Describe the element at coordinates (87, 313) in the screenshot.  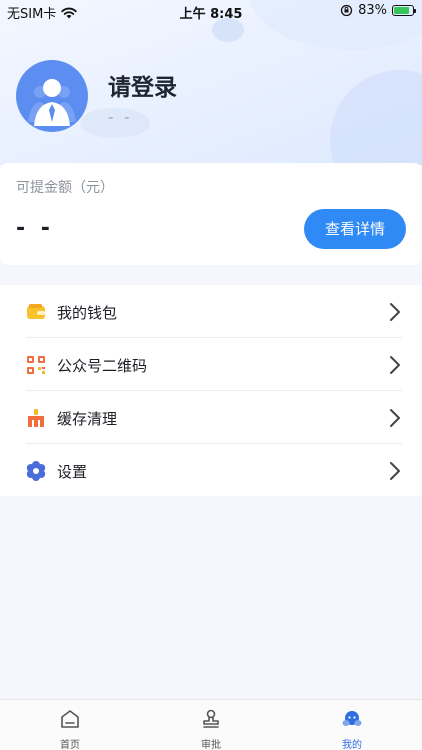
I see `menu-item-label: 我的钱包` at that location.